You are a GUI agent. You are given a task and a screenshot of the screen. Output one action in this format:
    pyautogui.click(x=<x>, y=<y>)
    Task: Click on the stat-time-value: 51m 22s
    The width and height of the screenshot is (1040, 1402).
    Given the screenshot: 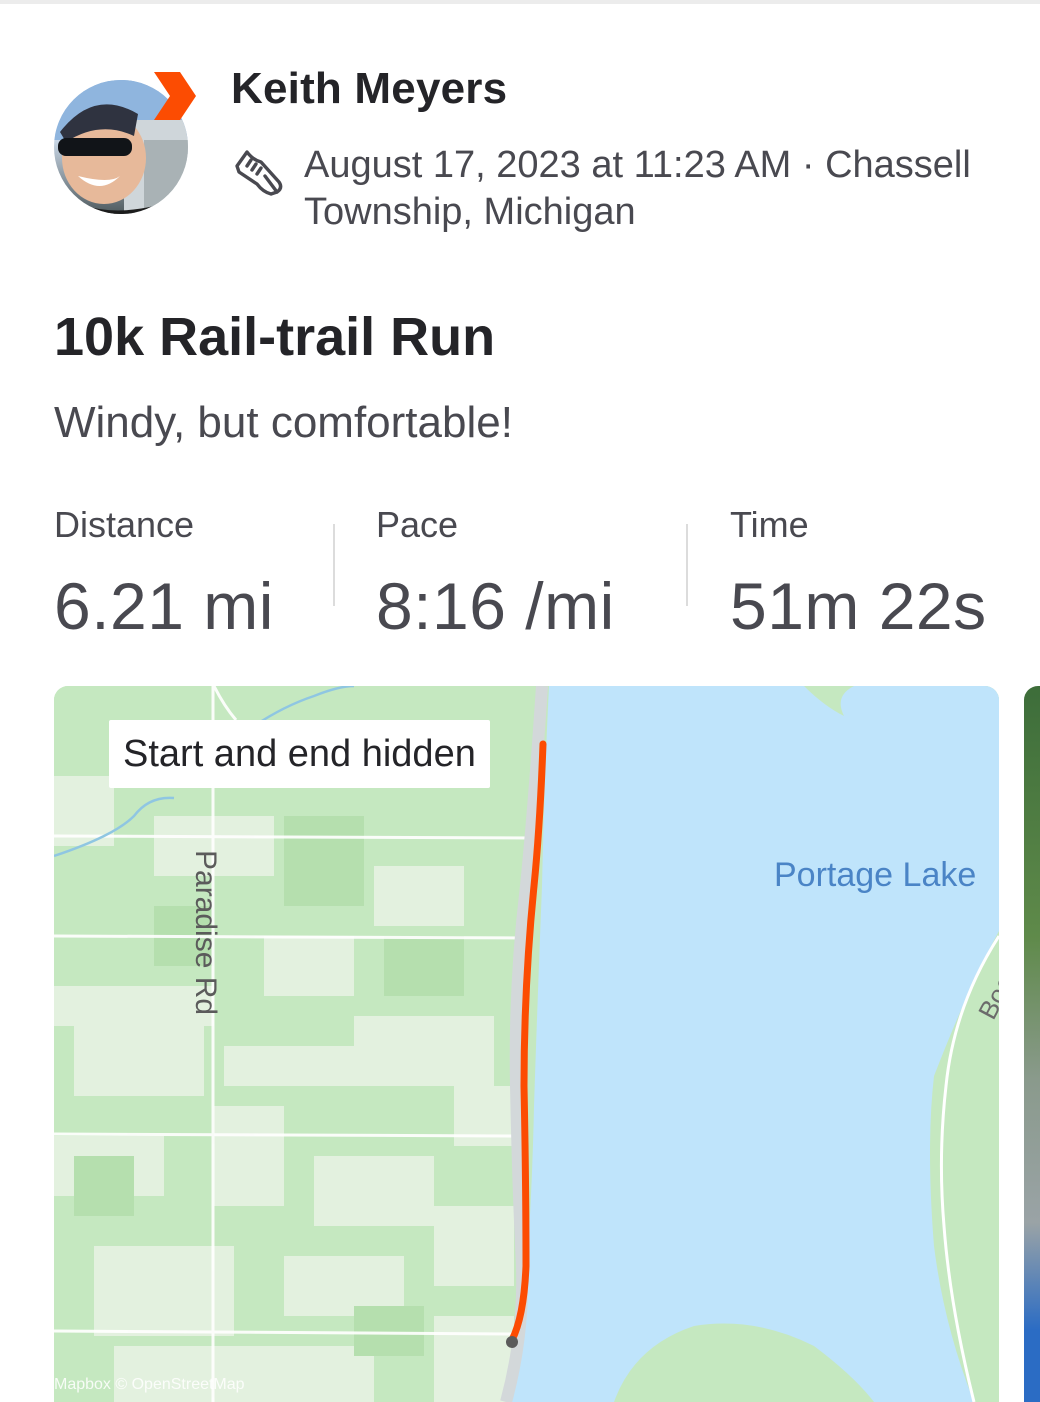 What is the action you would take?
    pyautogui.click(x=858, y=606)
    